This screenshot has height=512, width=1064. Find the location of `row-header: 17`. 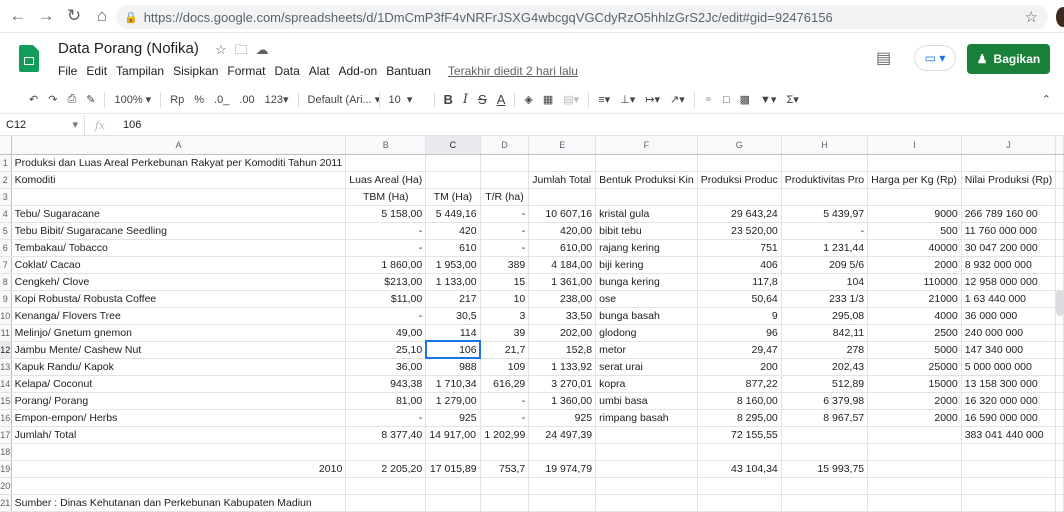

row-header: 17 is located at coordinates (6, 435).